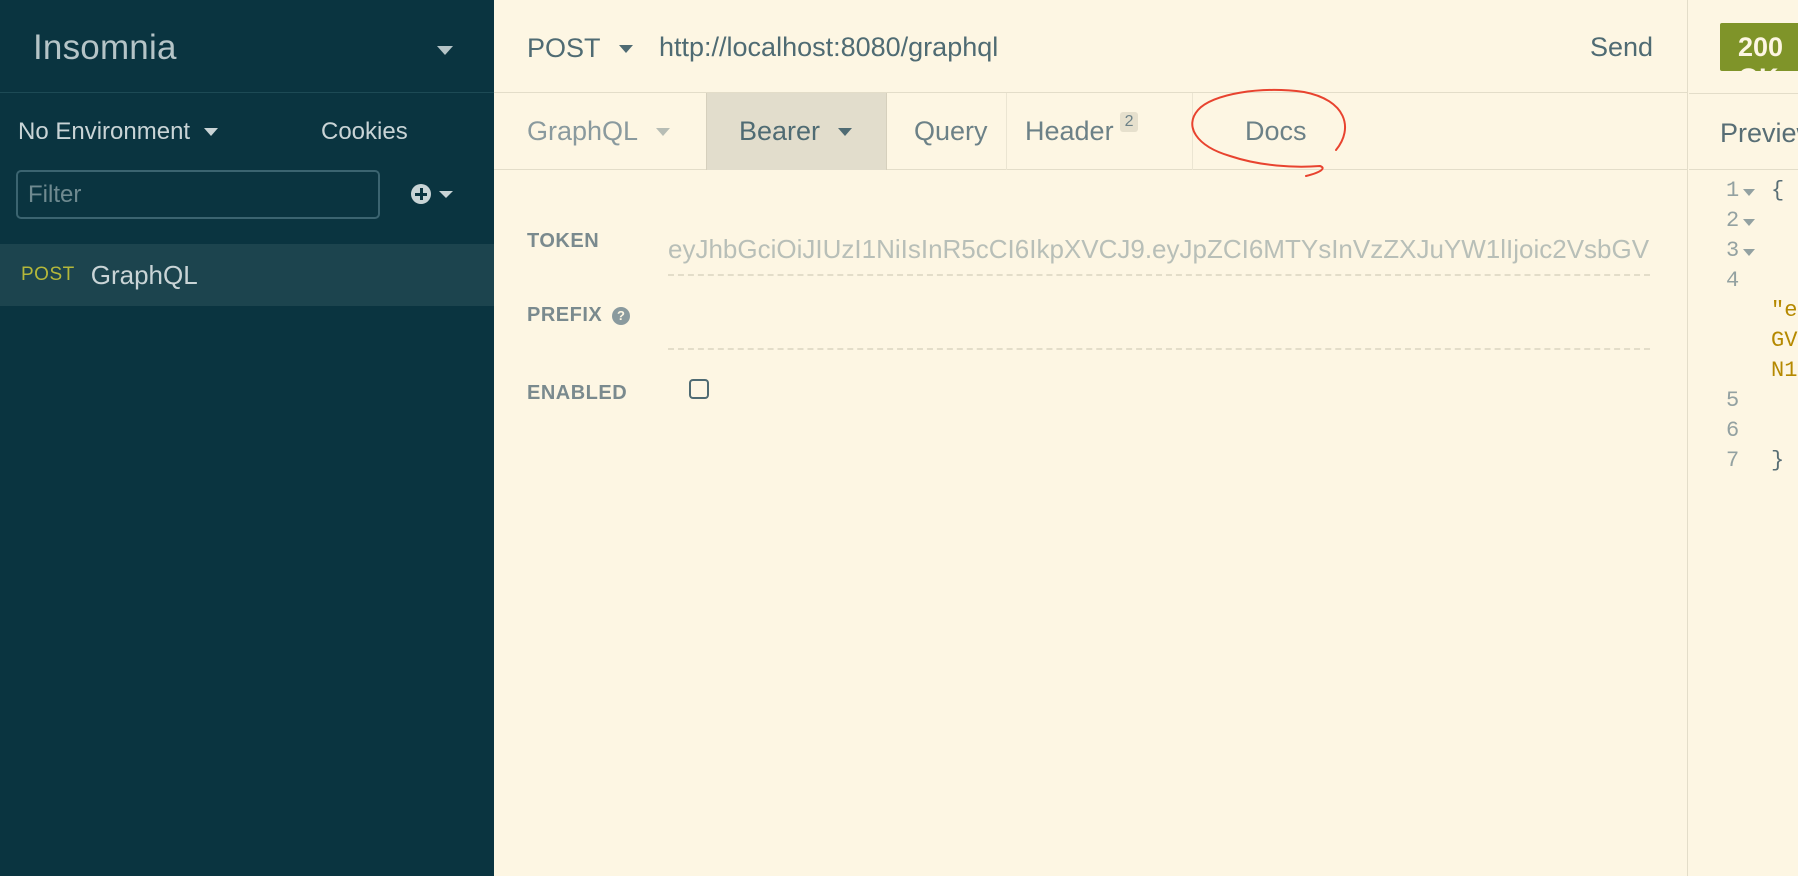  Describe the element at coordinates (1784, 310) in the screenshot. I see `code-text: "e` at that location.